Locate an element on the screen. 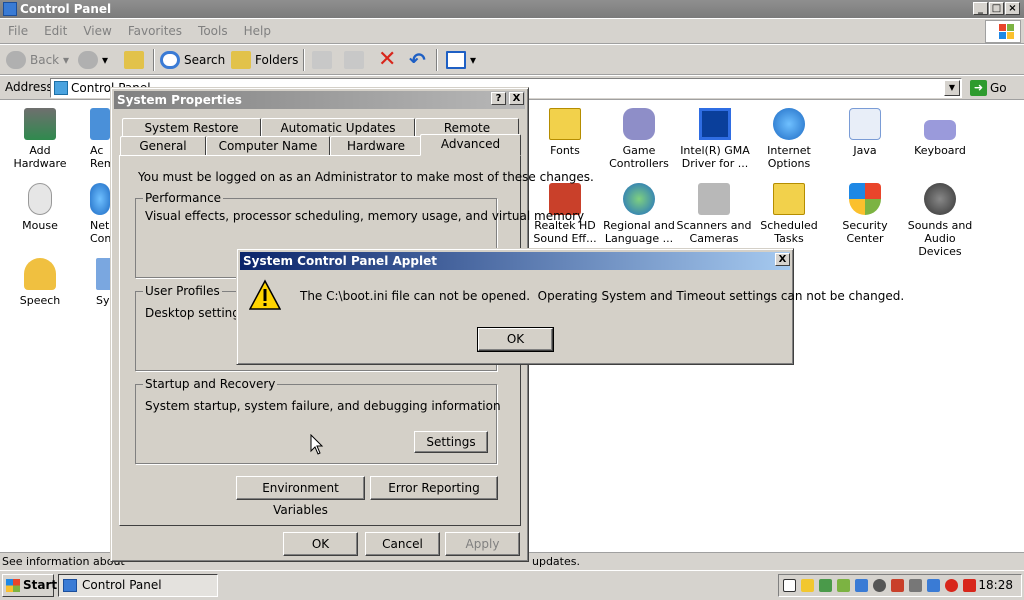 The width and height of the screenshot is (1024, 600). tab-advanced: Advanced is located at coordinates (470, 145).